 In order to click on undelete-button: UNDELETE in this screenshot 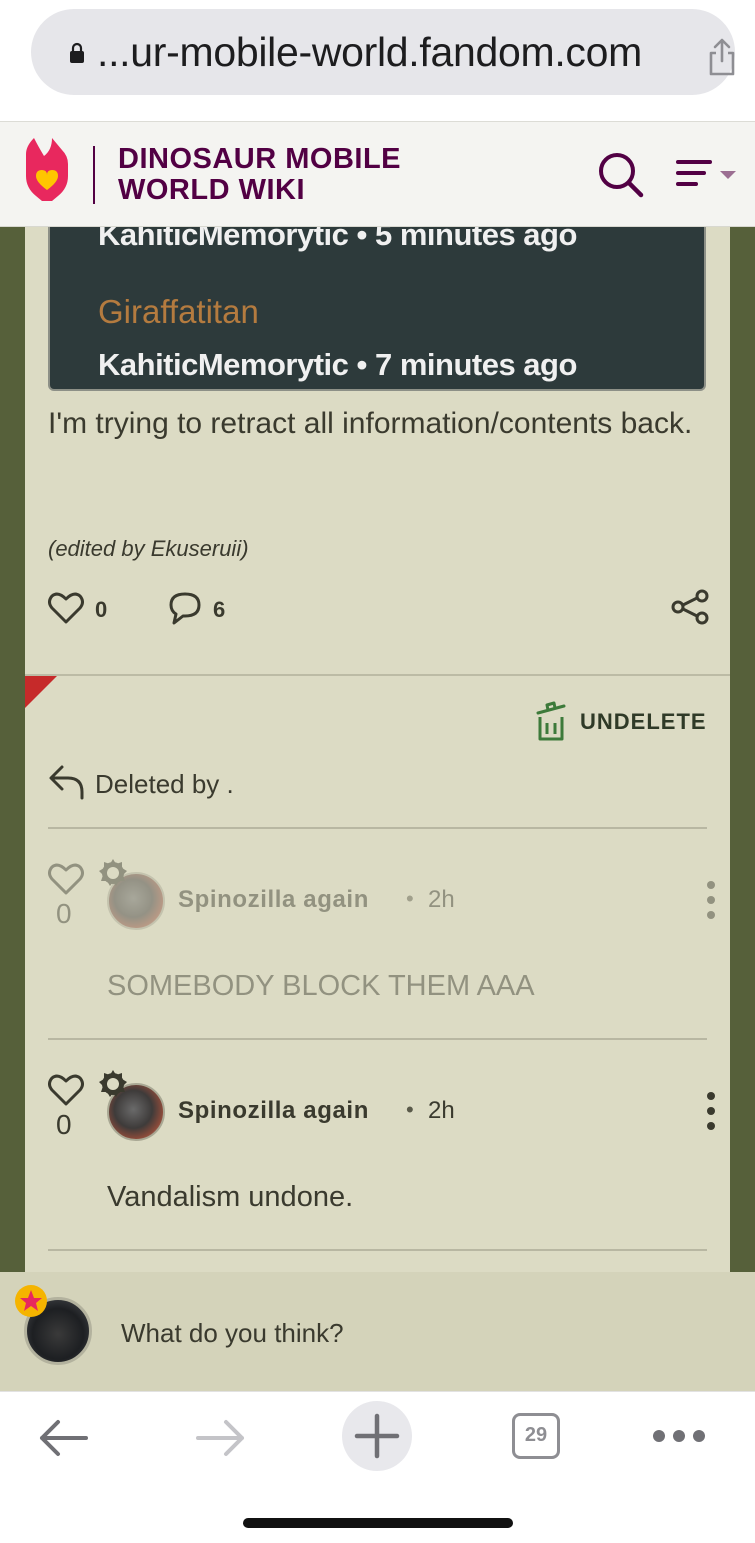, I will do `click(622, 721)`.